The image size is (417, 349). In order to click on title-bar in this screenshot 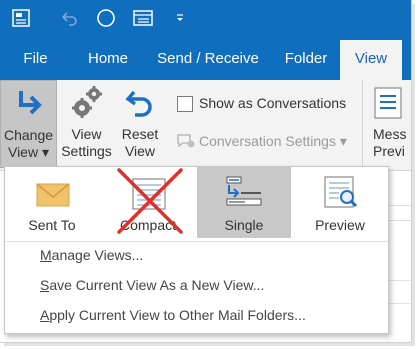, I will do `click(205, 20)`.